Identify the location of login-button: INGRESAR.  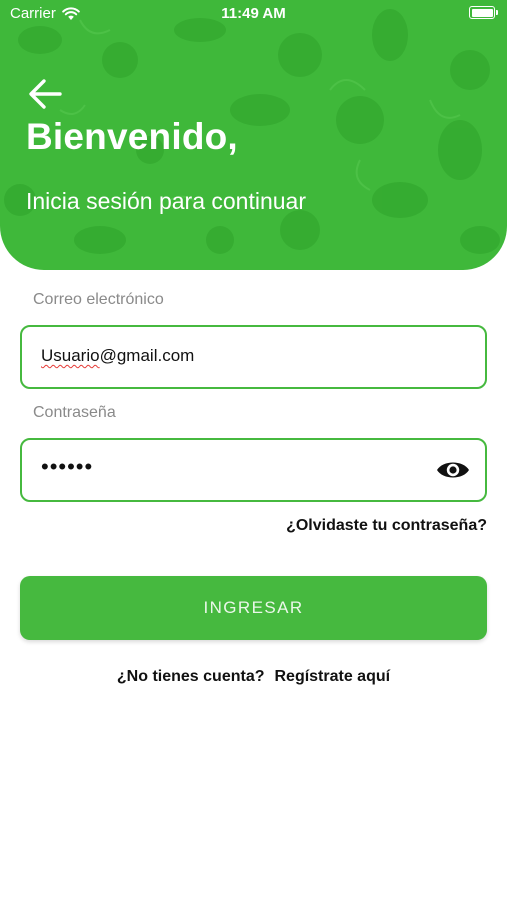
(253, 608).